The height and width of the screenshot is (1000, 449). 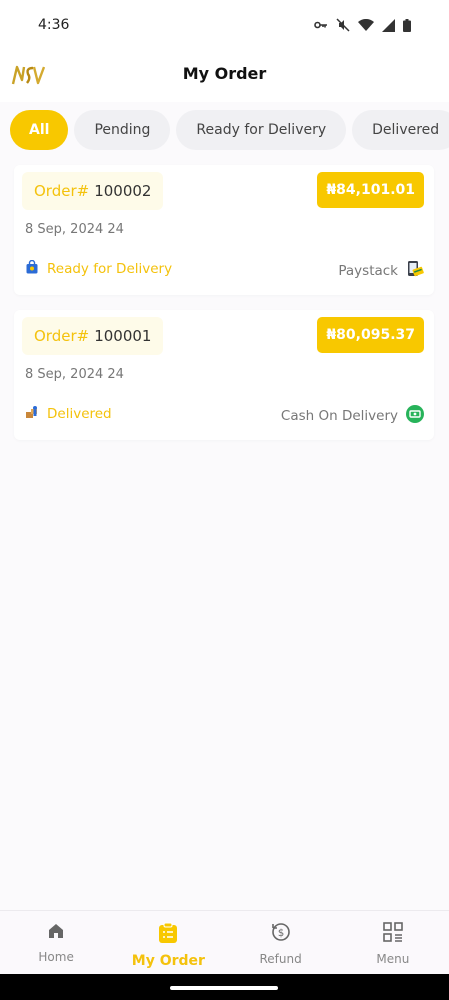 What do you see at coordinates (168, 961) in the screenshot?
I see `nav-my-order-label: My Order` at bounding box center [168, 961].